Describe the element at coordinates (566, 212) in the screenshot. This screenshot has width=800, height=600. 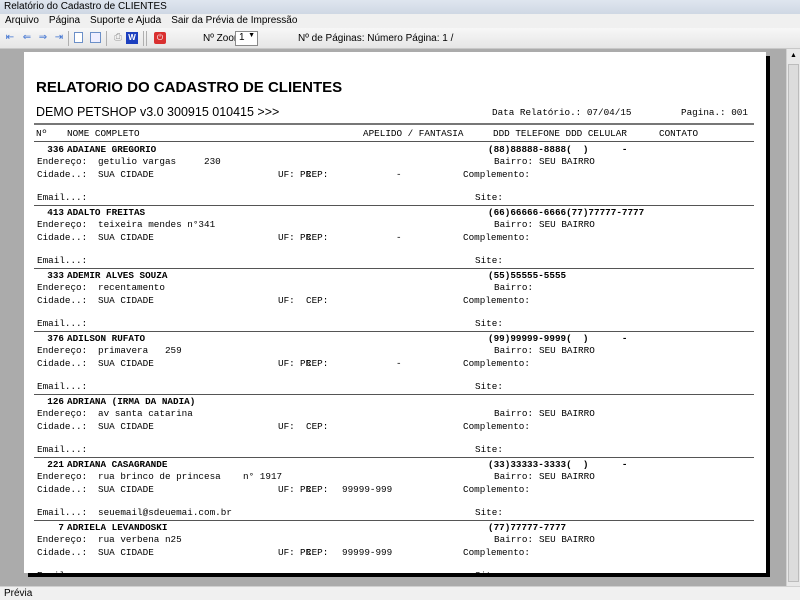
I see `record-phone: (66)66666-6666(77)77777-7777` at that location.